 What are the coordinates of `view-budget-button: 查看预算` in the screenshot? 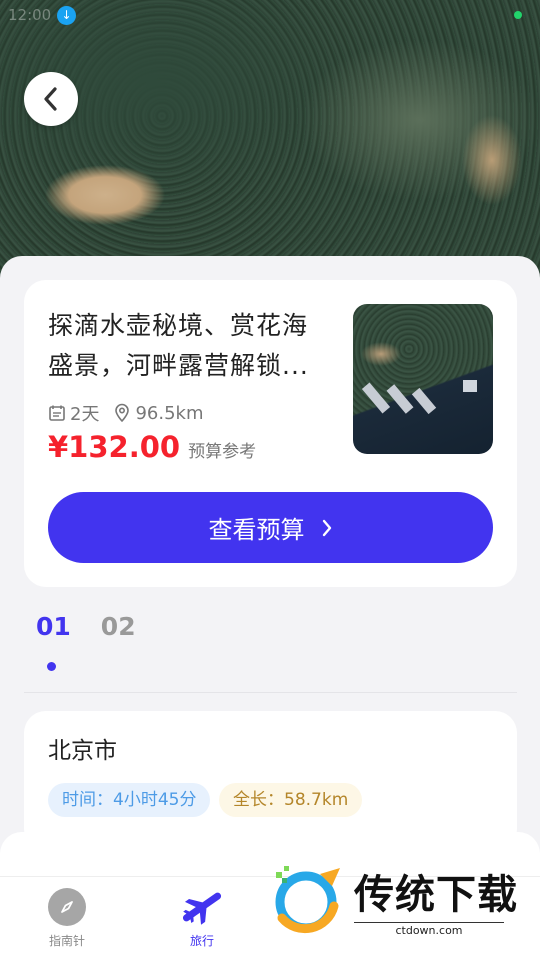 It's located at (270, 527).